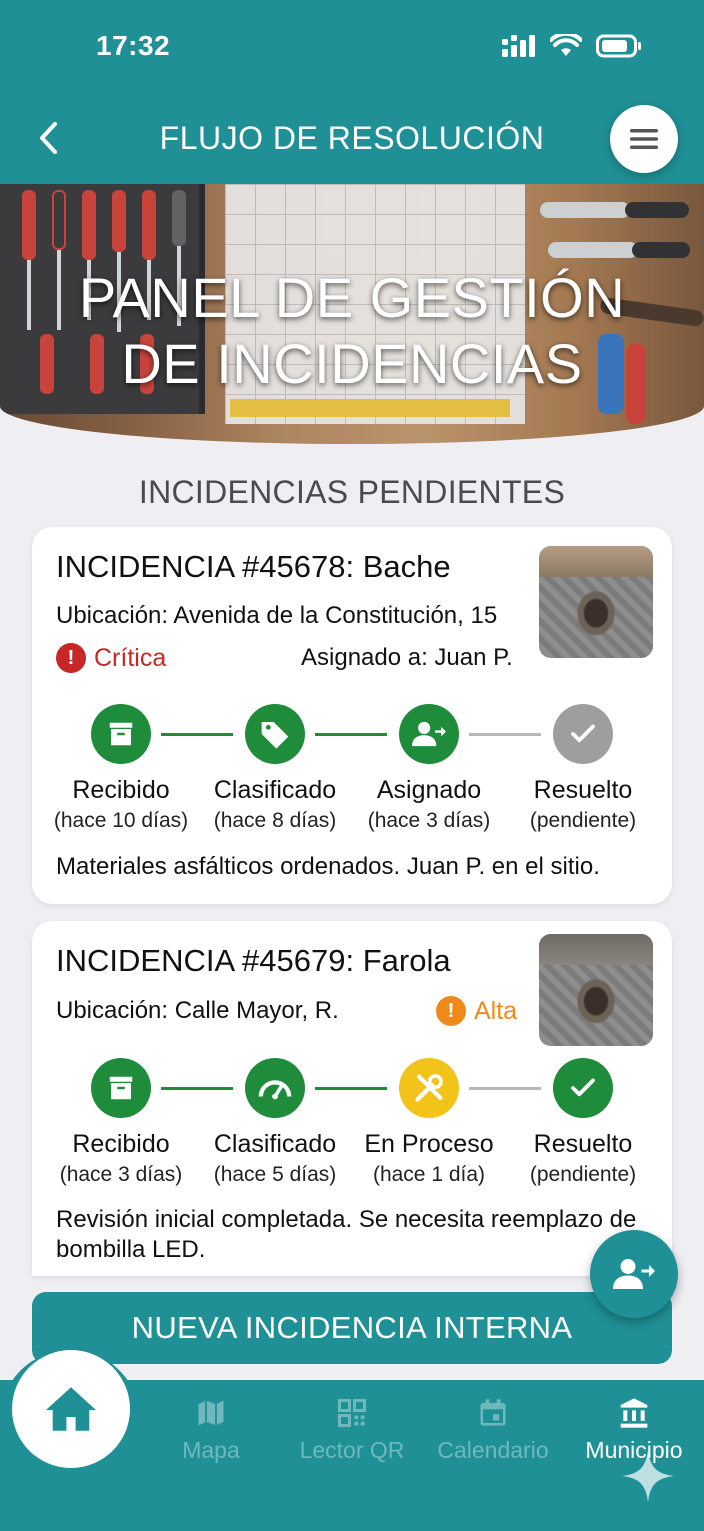 The image size is (704, 1531). I want to click on priority-label: Crítica, so click(130, 657).